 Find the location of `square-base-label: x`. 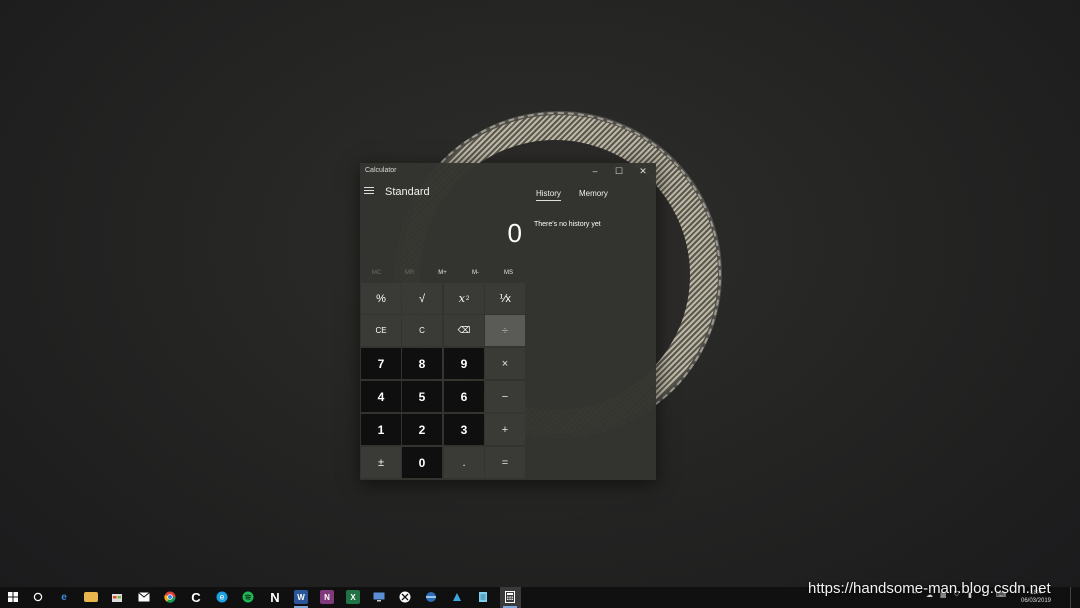

square-base-label: x is located at coordinates (461, 298).